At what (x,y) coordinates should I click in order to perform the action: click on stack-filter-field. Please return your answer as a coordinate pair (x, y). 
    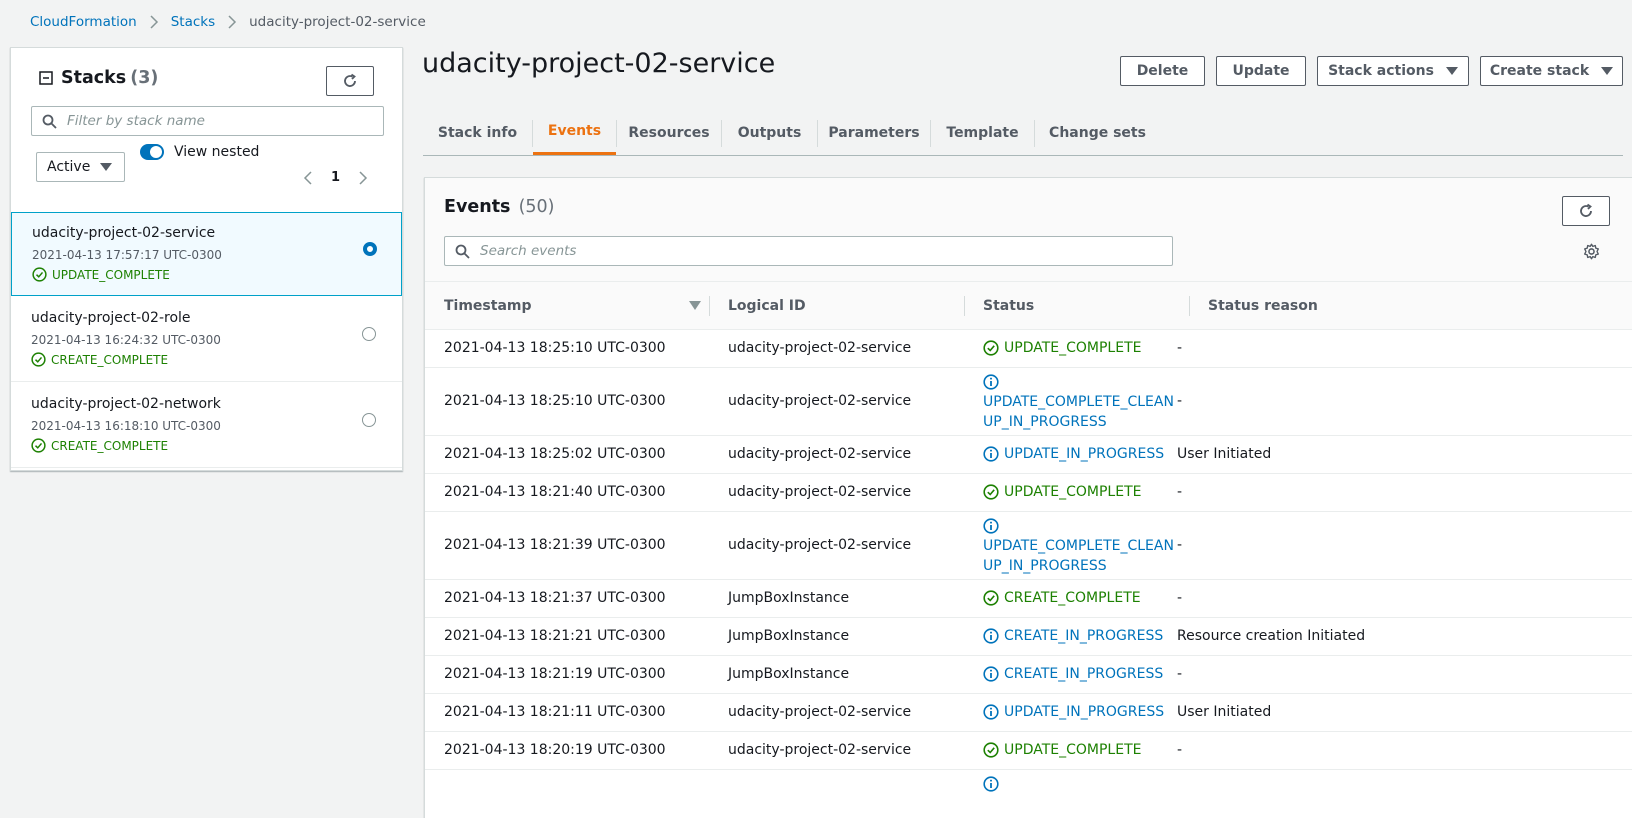
    Looking at the image, I should click on (207, 121).